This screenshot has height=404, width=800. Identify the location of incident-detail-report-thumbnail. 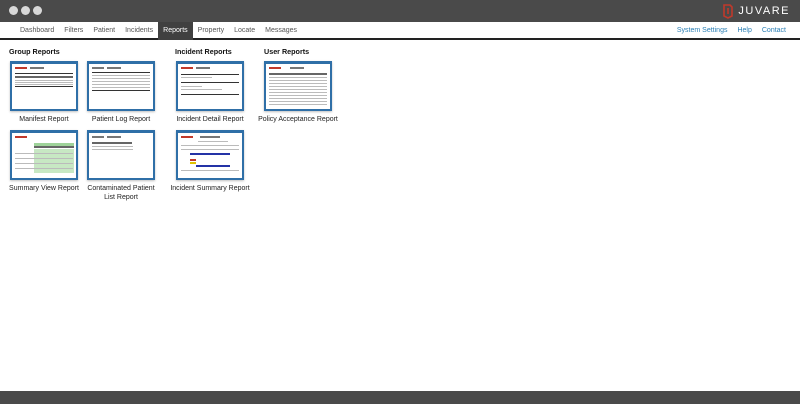
(210, 86).